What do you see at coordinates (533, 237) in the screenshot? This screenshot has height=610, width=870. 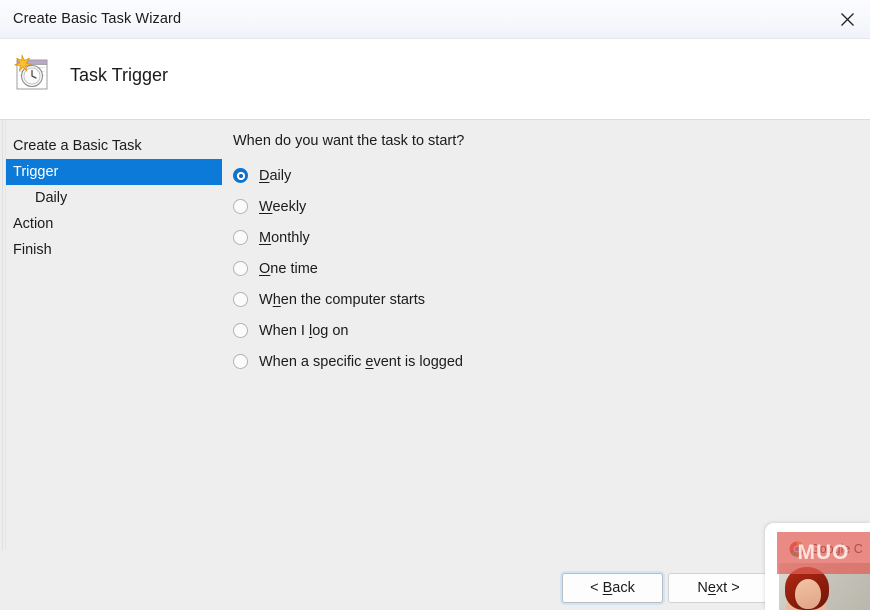 I see `radio-option-monthly: Monthly` at bounding box center [533, 237].